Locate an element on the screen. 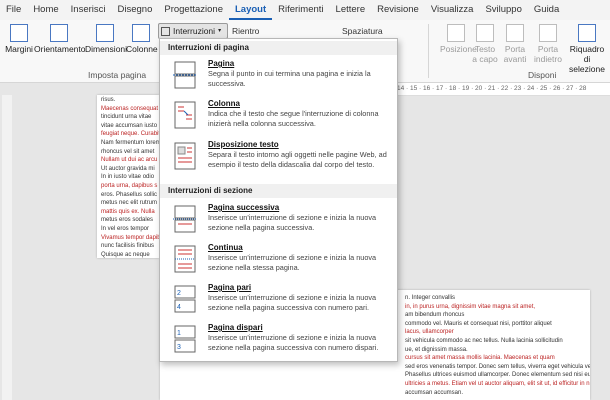 The image size is (610, 400). interruzioni-icon is located at coordinates (165, 31).